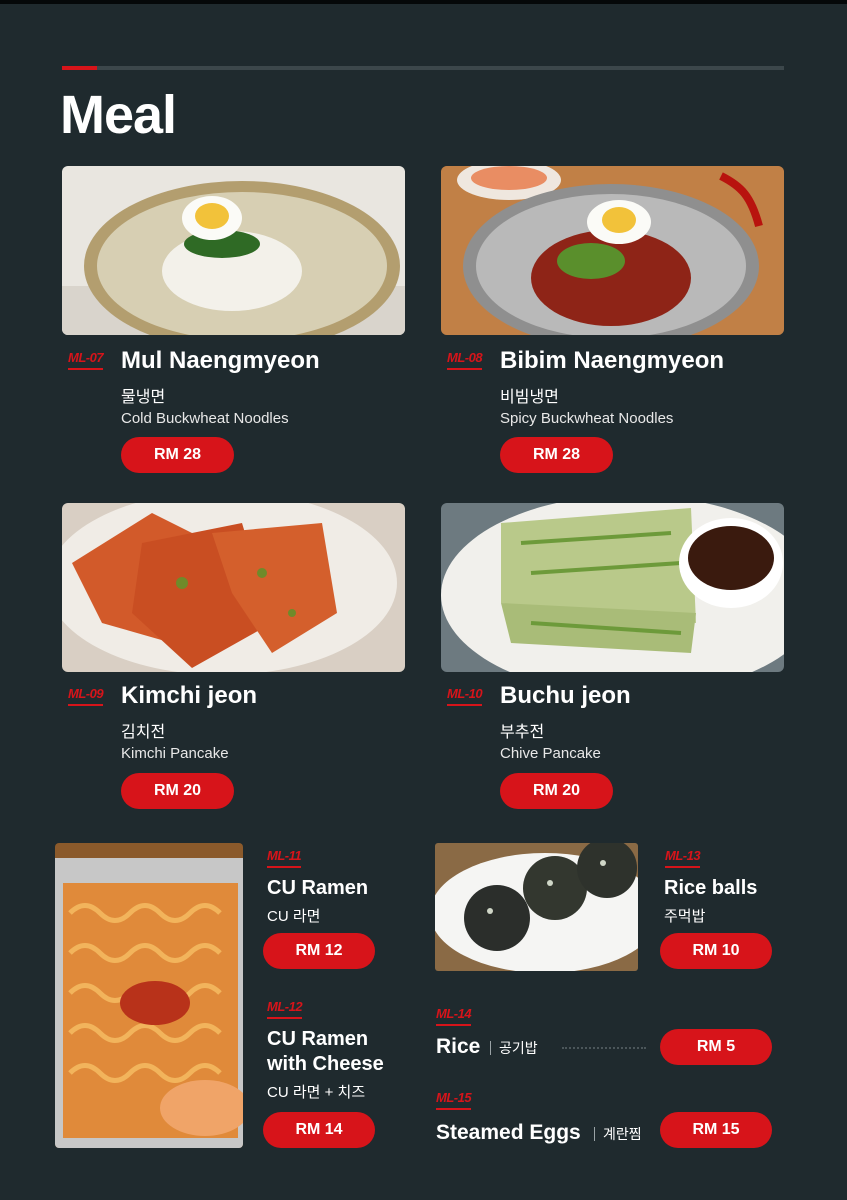  Describe the element at coordinates (285, 1009) in the screenshot. I see `item-code: ML-12` at that location.